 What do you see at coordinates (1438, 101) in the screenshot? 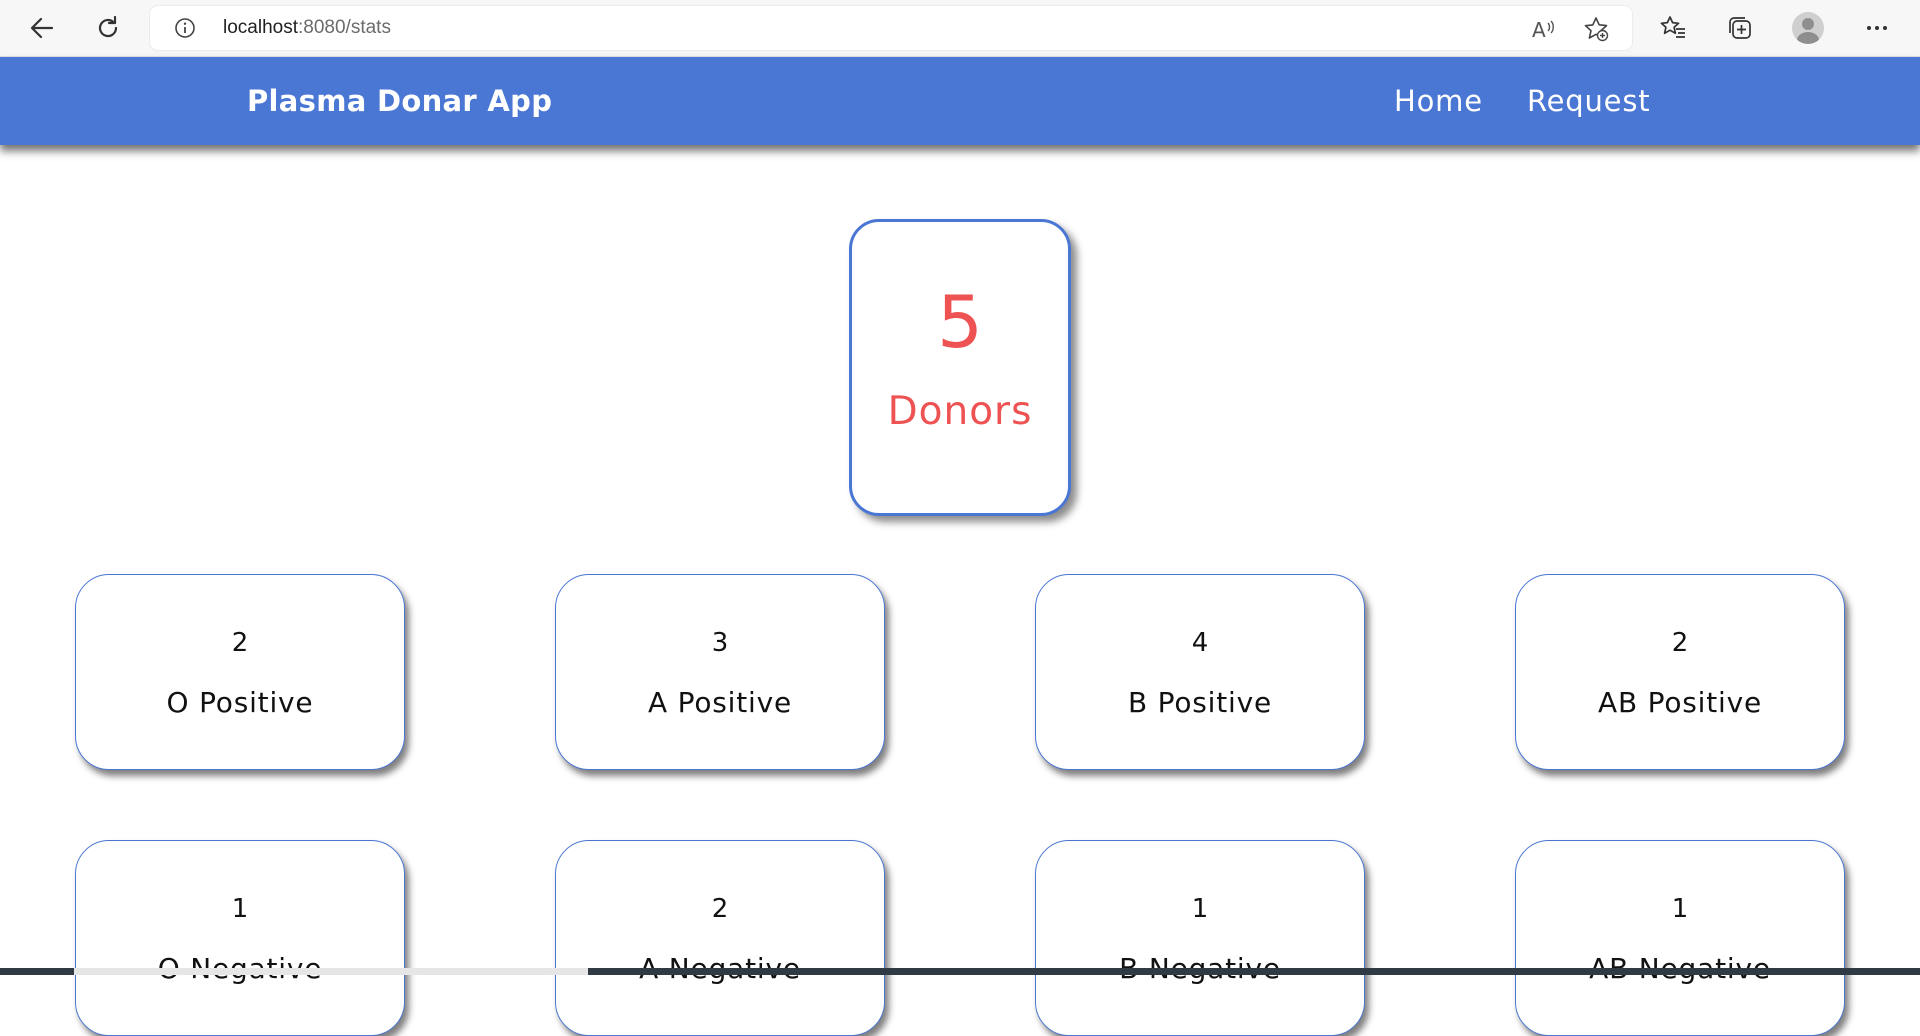
I see `nav-home-link: Home` at bounding box center [1438, 101].